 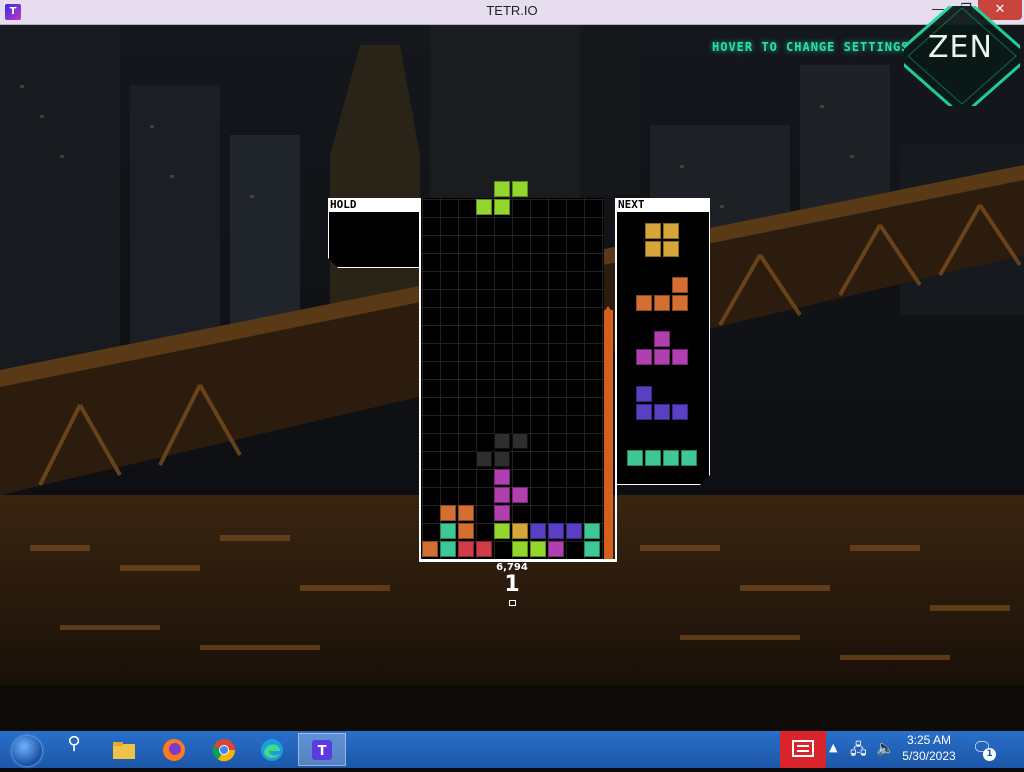 What do you see at coordinates (858, 751) in the screenshot?
I see `network-icon: 🖧` at bounding box center [858, 751].